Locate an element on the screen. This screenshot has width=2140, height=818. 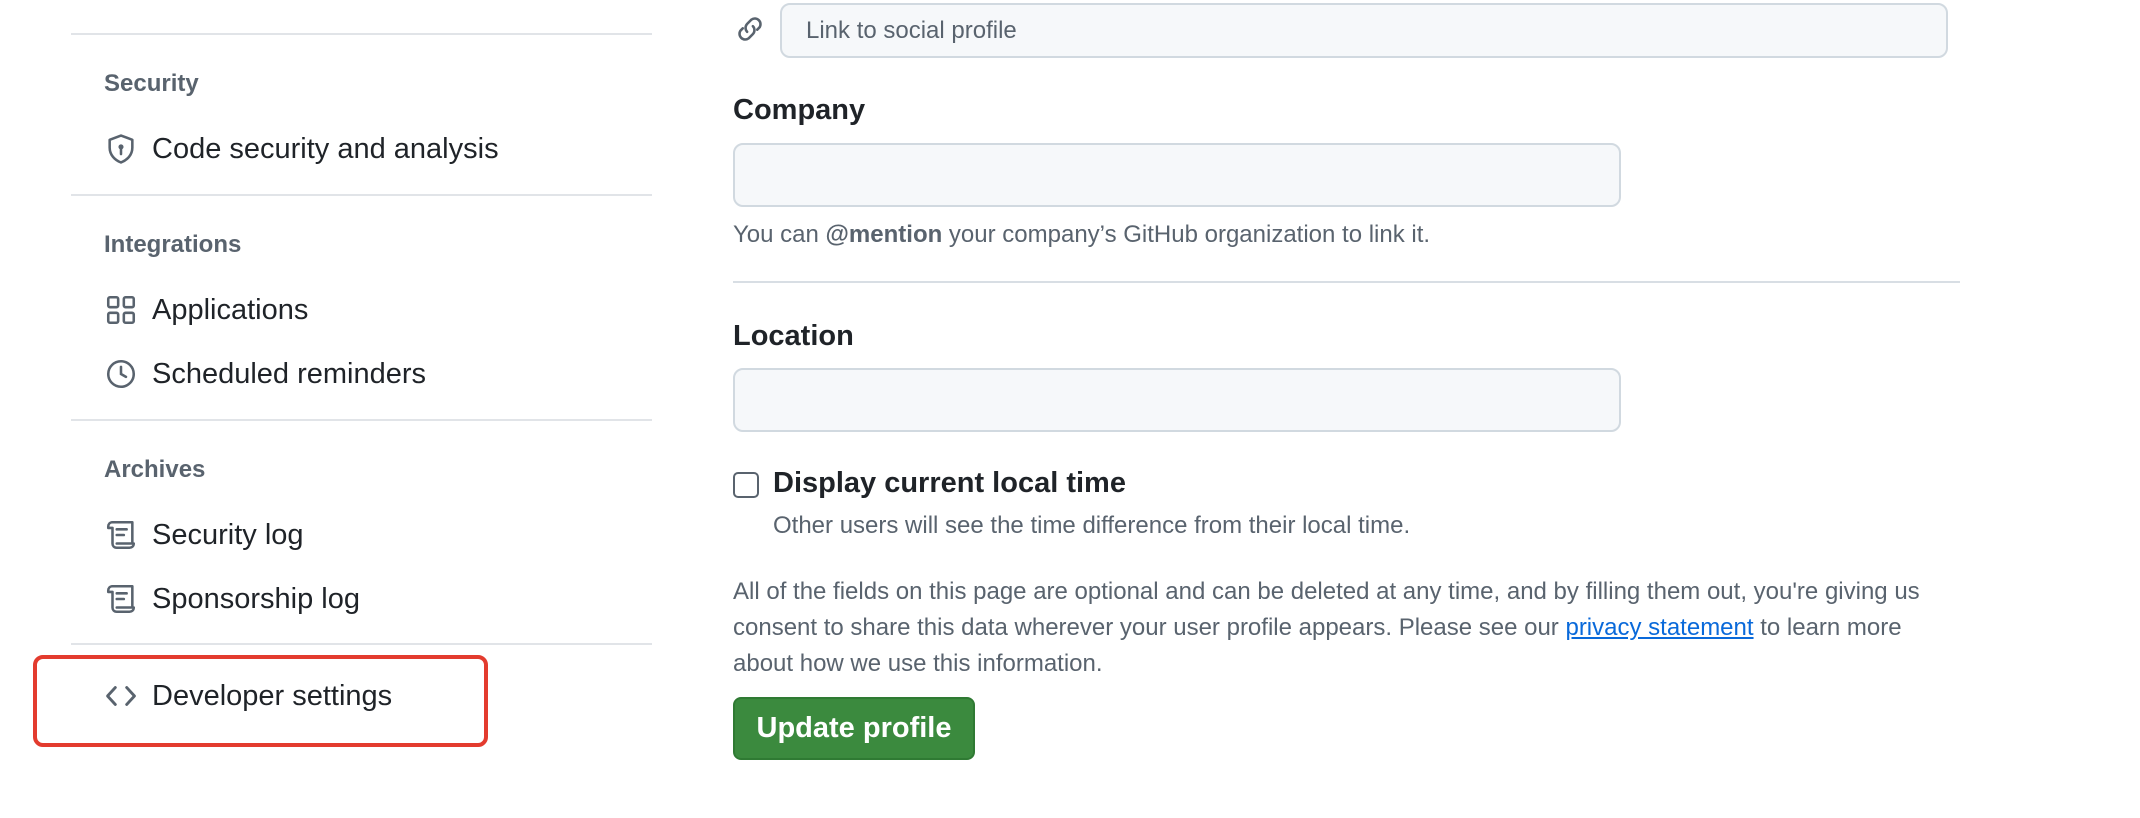
sidebar-item-sponsorship-log: Sponsorship log is located at coordinates (232, 599).